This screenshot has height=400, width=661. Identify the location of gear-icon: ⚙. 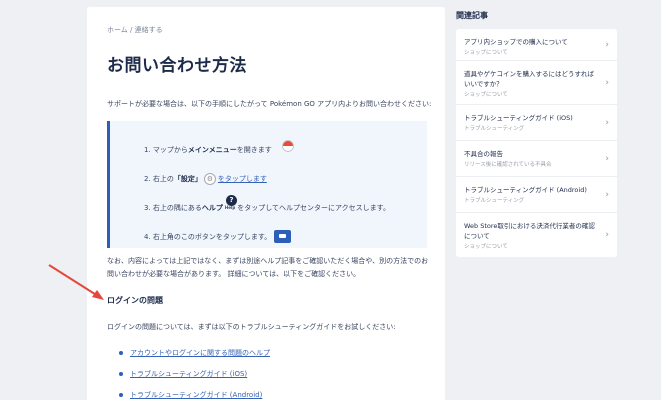
(209, 178).